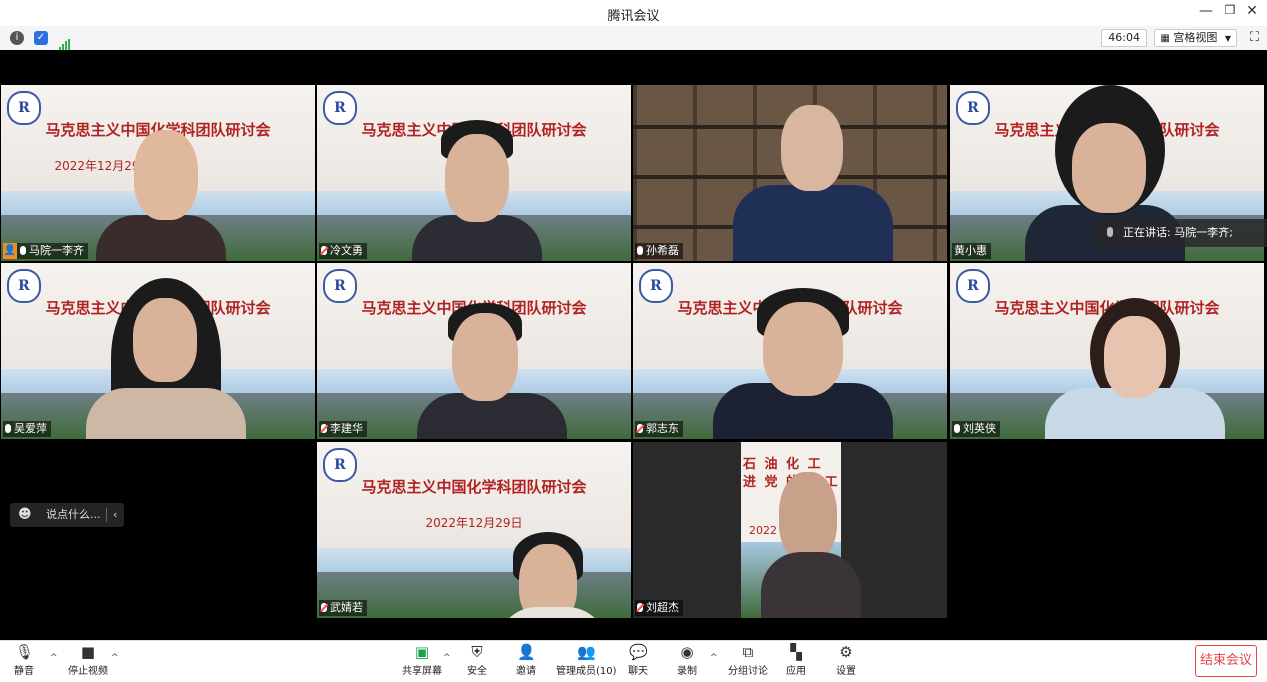  Describe the element at coordinates (796, 652) in the screenshot. I see `apps-icon: ▚` at that location.